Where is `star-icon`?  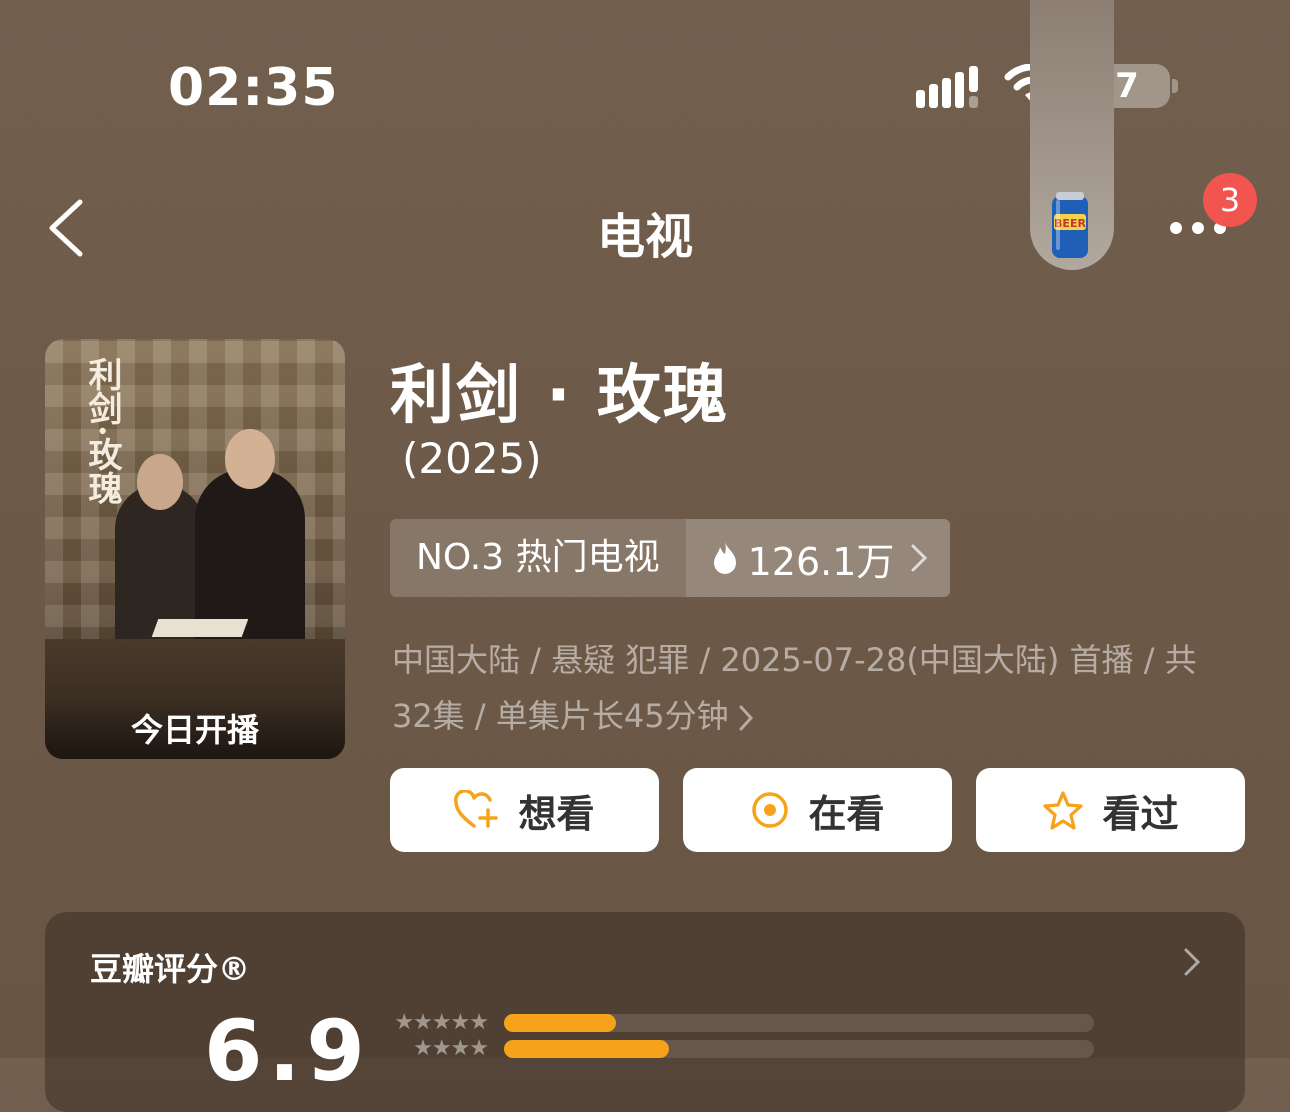 star-icon is located at coordinates (1063, 810).